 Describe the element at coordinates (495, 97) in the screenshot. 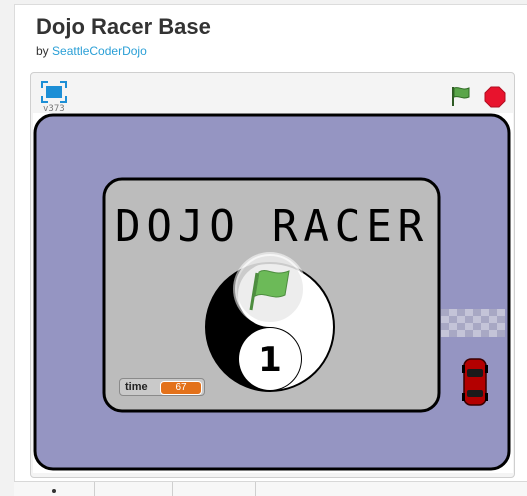

I see `stop-icon` at that location.